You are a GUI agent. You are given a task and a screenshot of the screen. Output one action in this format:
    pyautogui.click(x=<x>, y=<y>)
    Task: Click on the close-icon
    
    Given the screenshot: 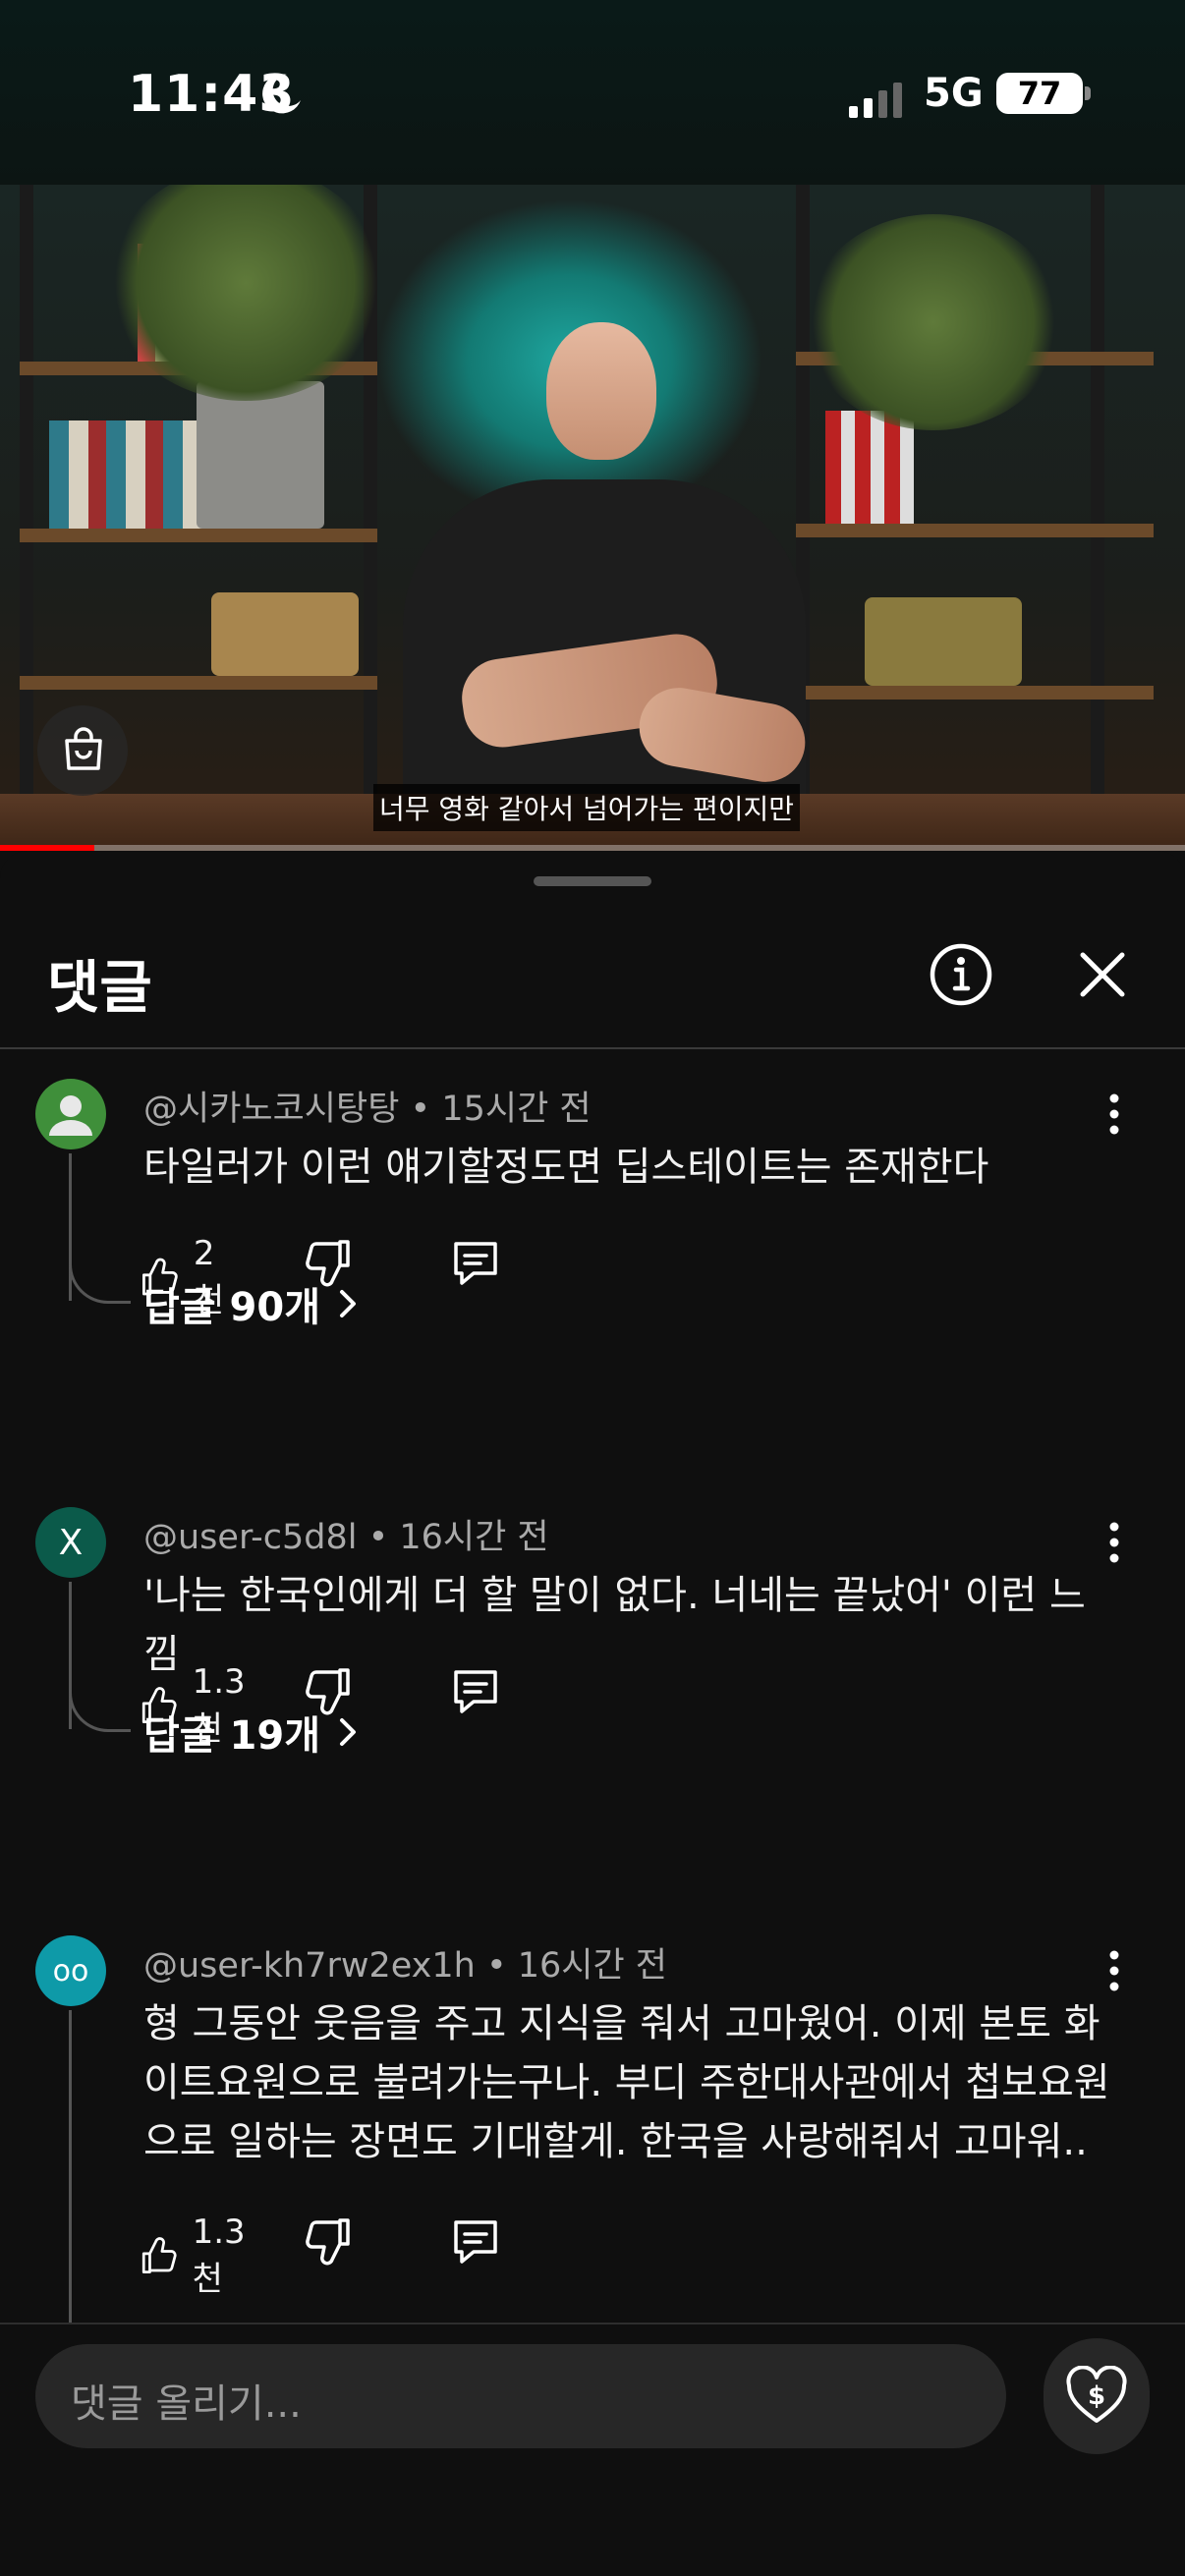 What is the action you would take?
    pyautogui.click(x=1103, y=974)
    